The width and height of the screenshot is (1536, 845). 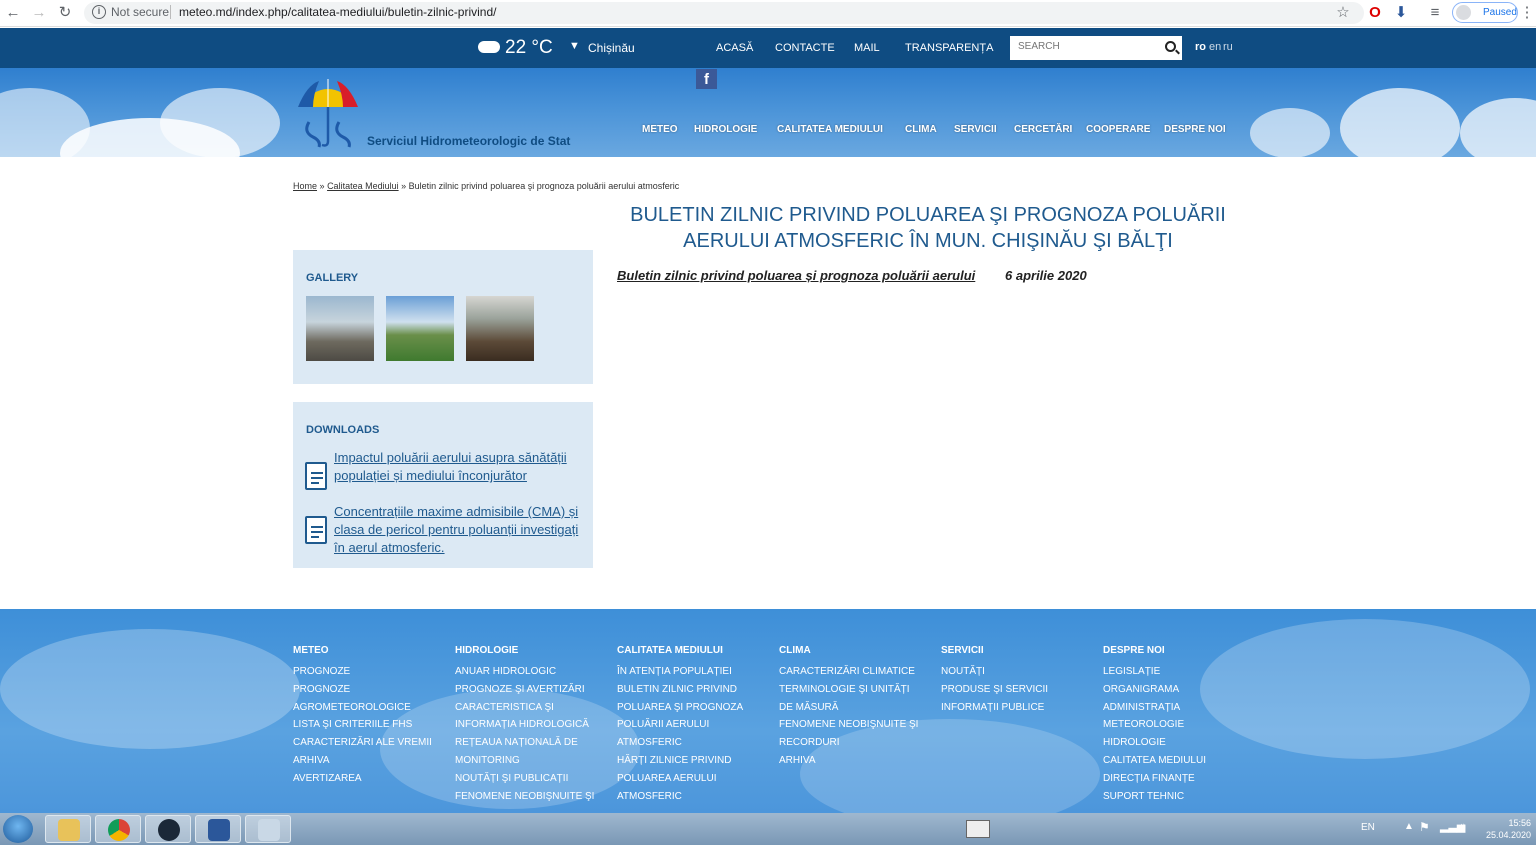 What do you see at coordinates (867, 48) in the screenshot?
I see `topmenu-mail: MAIL` at bounding box center [867, 48].